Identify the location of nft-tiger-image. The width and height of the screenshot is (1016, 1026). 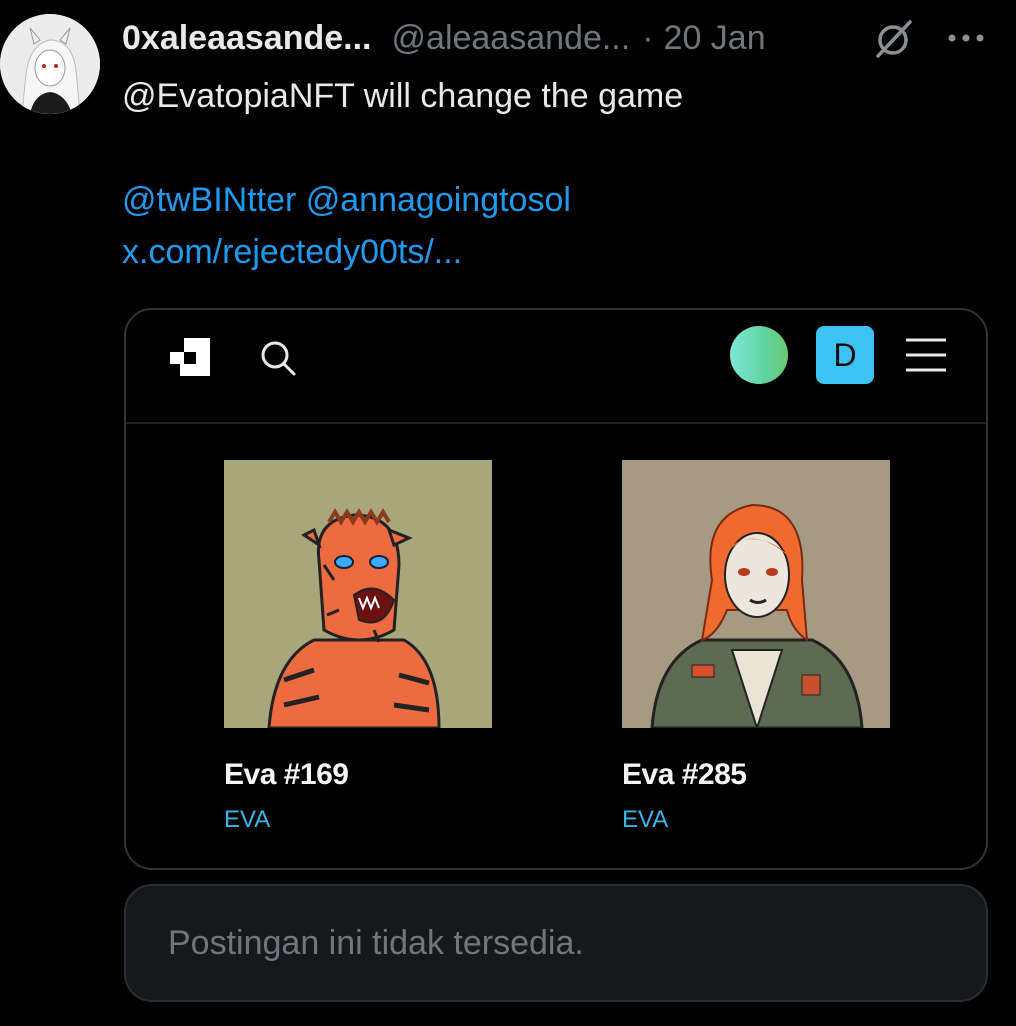
(358, 594).